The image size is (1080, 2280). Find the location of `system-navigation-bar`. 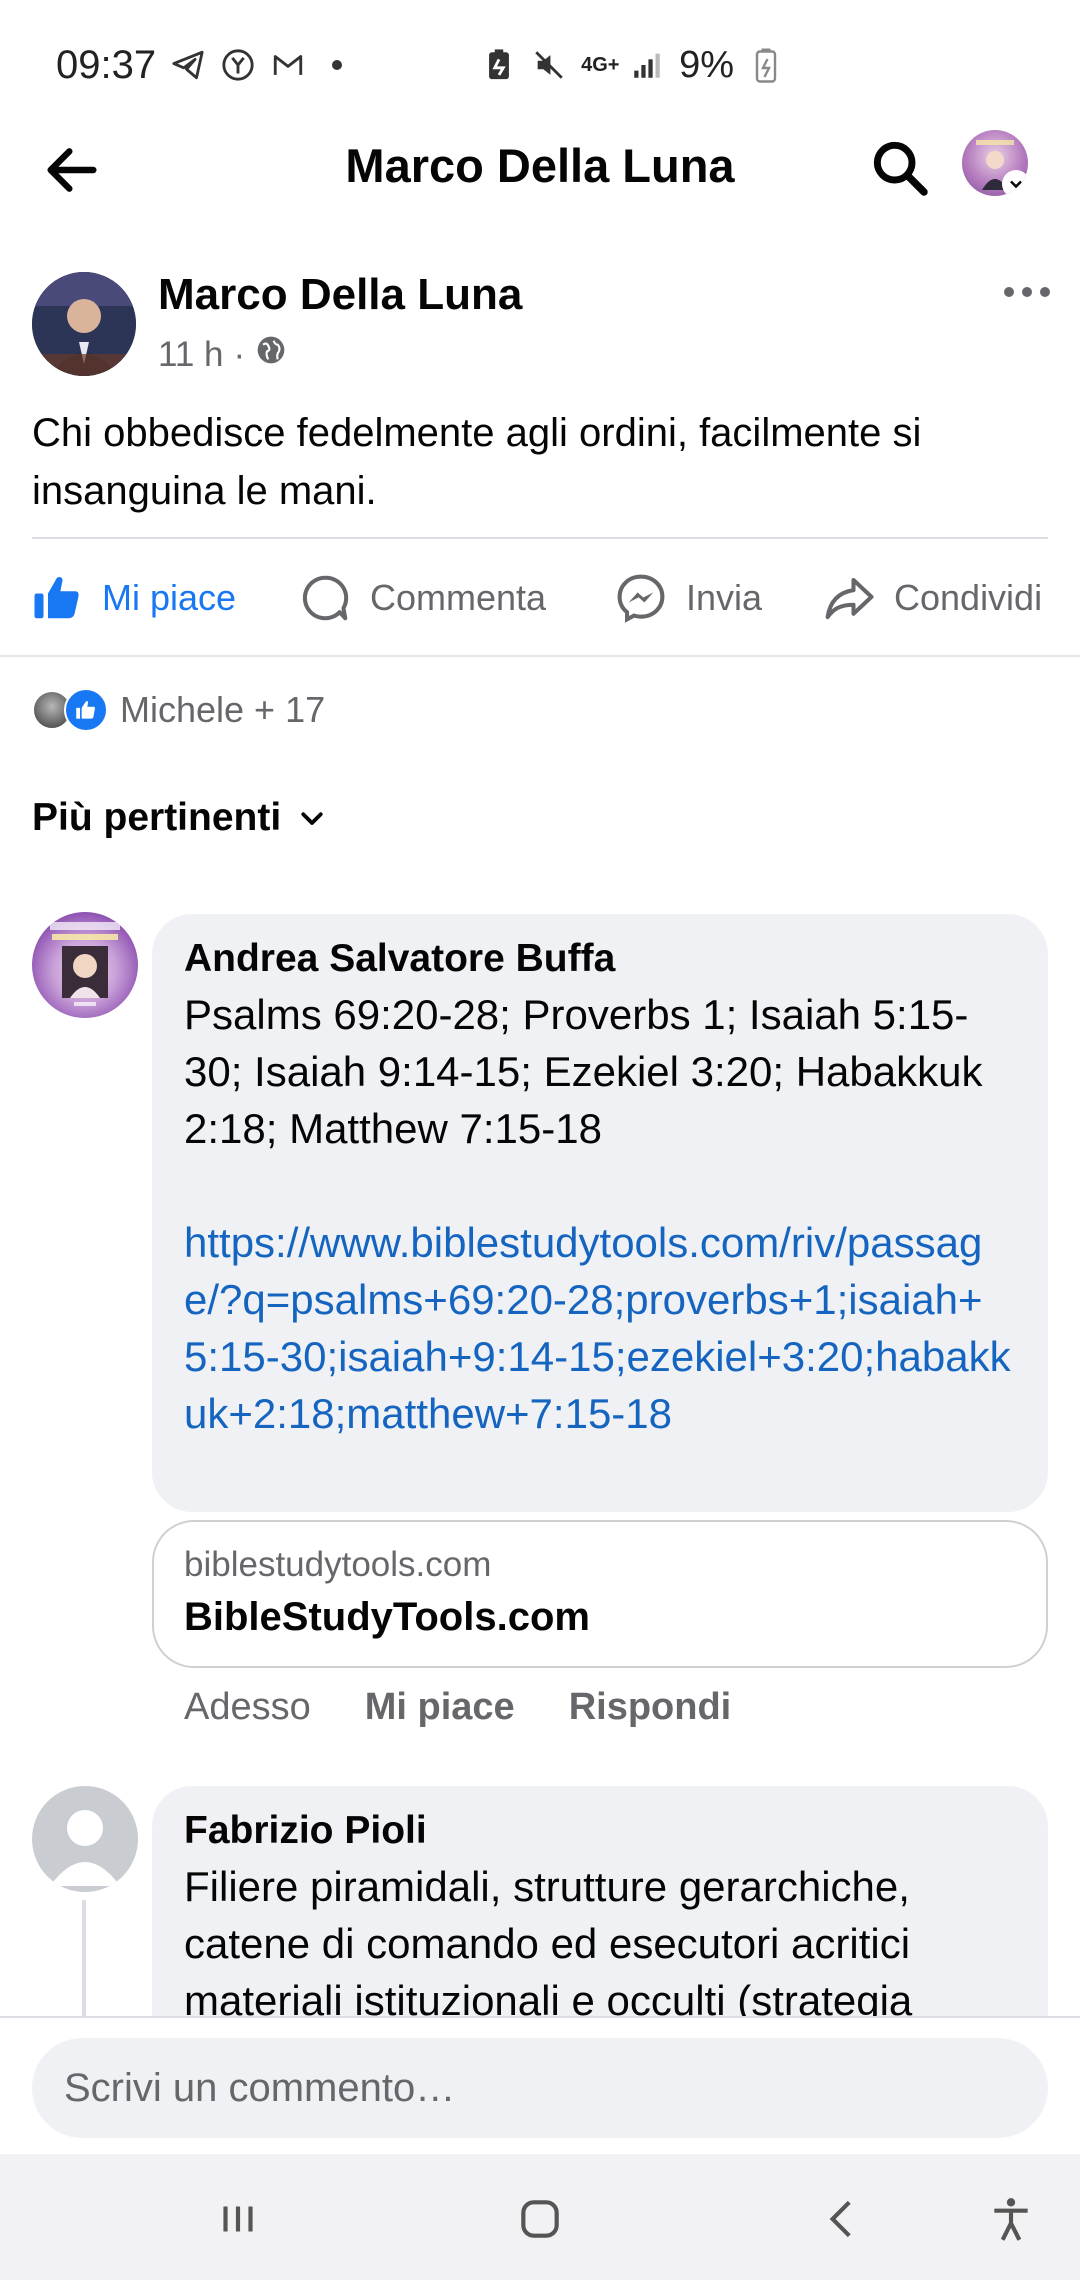

system-navigation-bar is located at coordinates (540, 2217).